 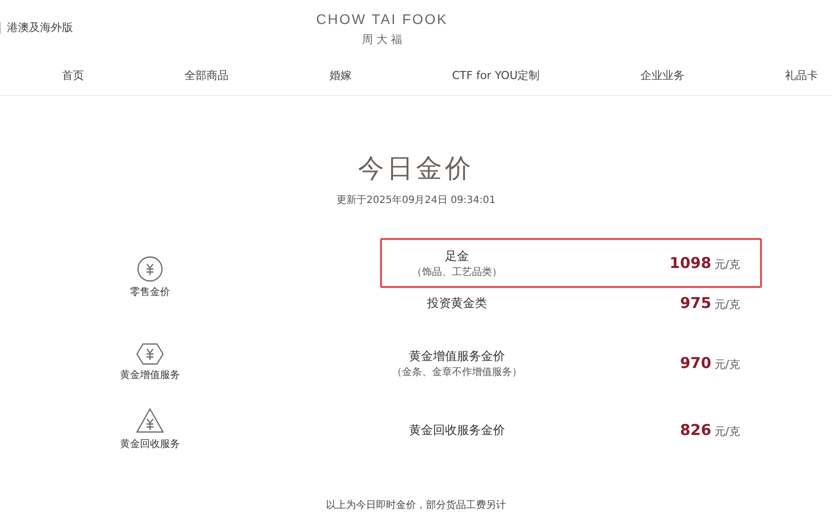 I want to click on nav-link: CTF for YOU定制, so click(x=496, y=76).